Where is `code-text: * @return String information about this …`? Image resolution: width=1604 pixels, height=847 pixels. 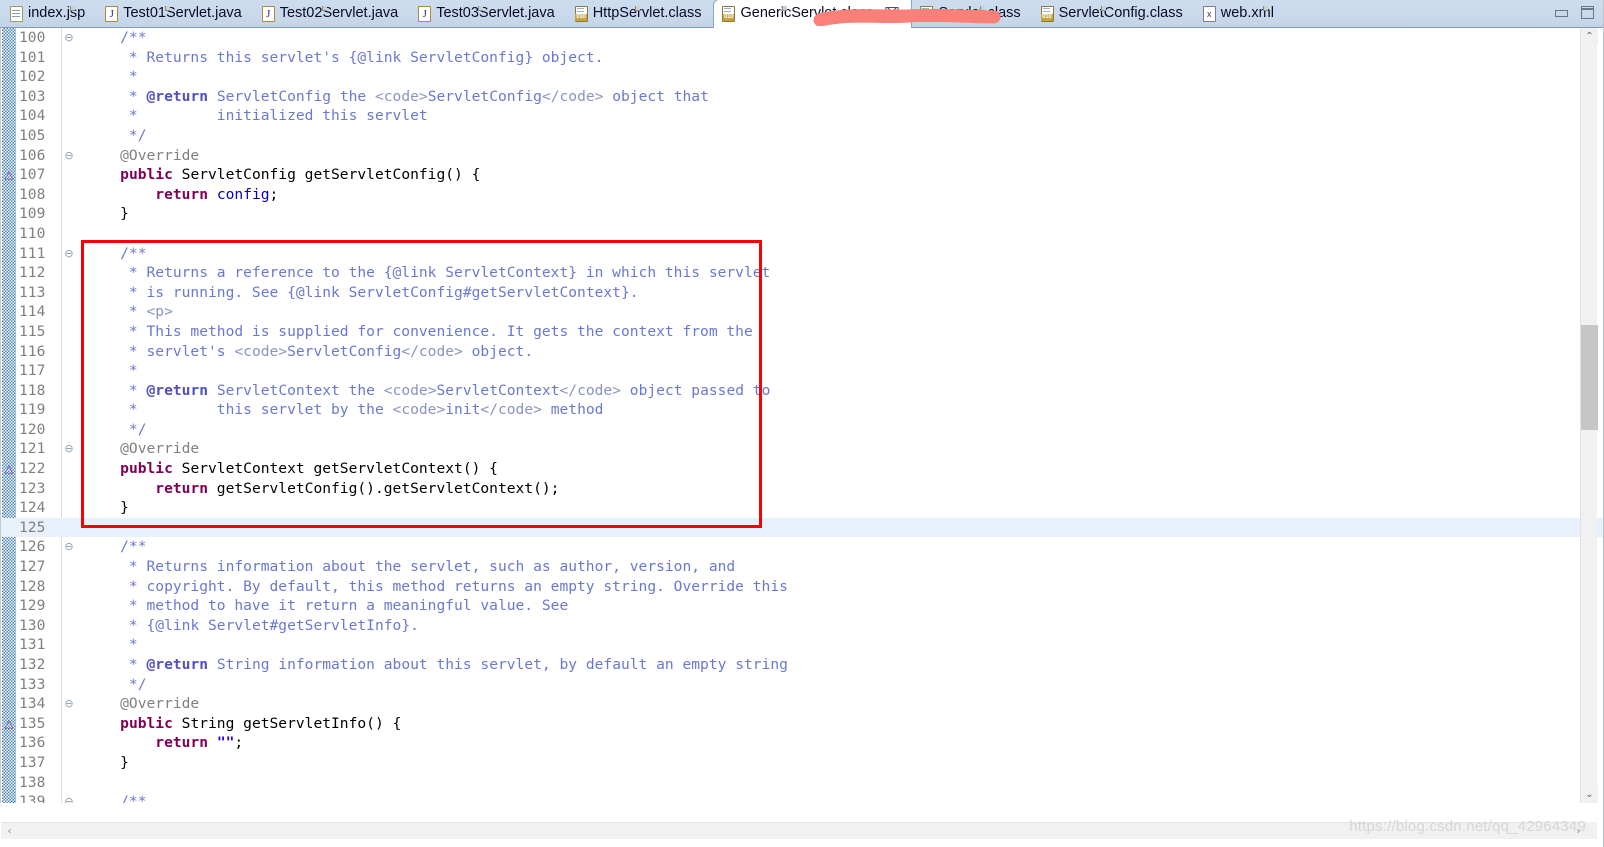
code-text: * @return String information about this … is located at coordinates (436, 664).